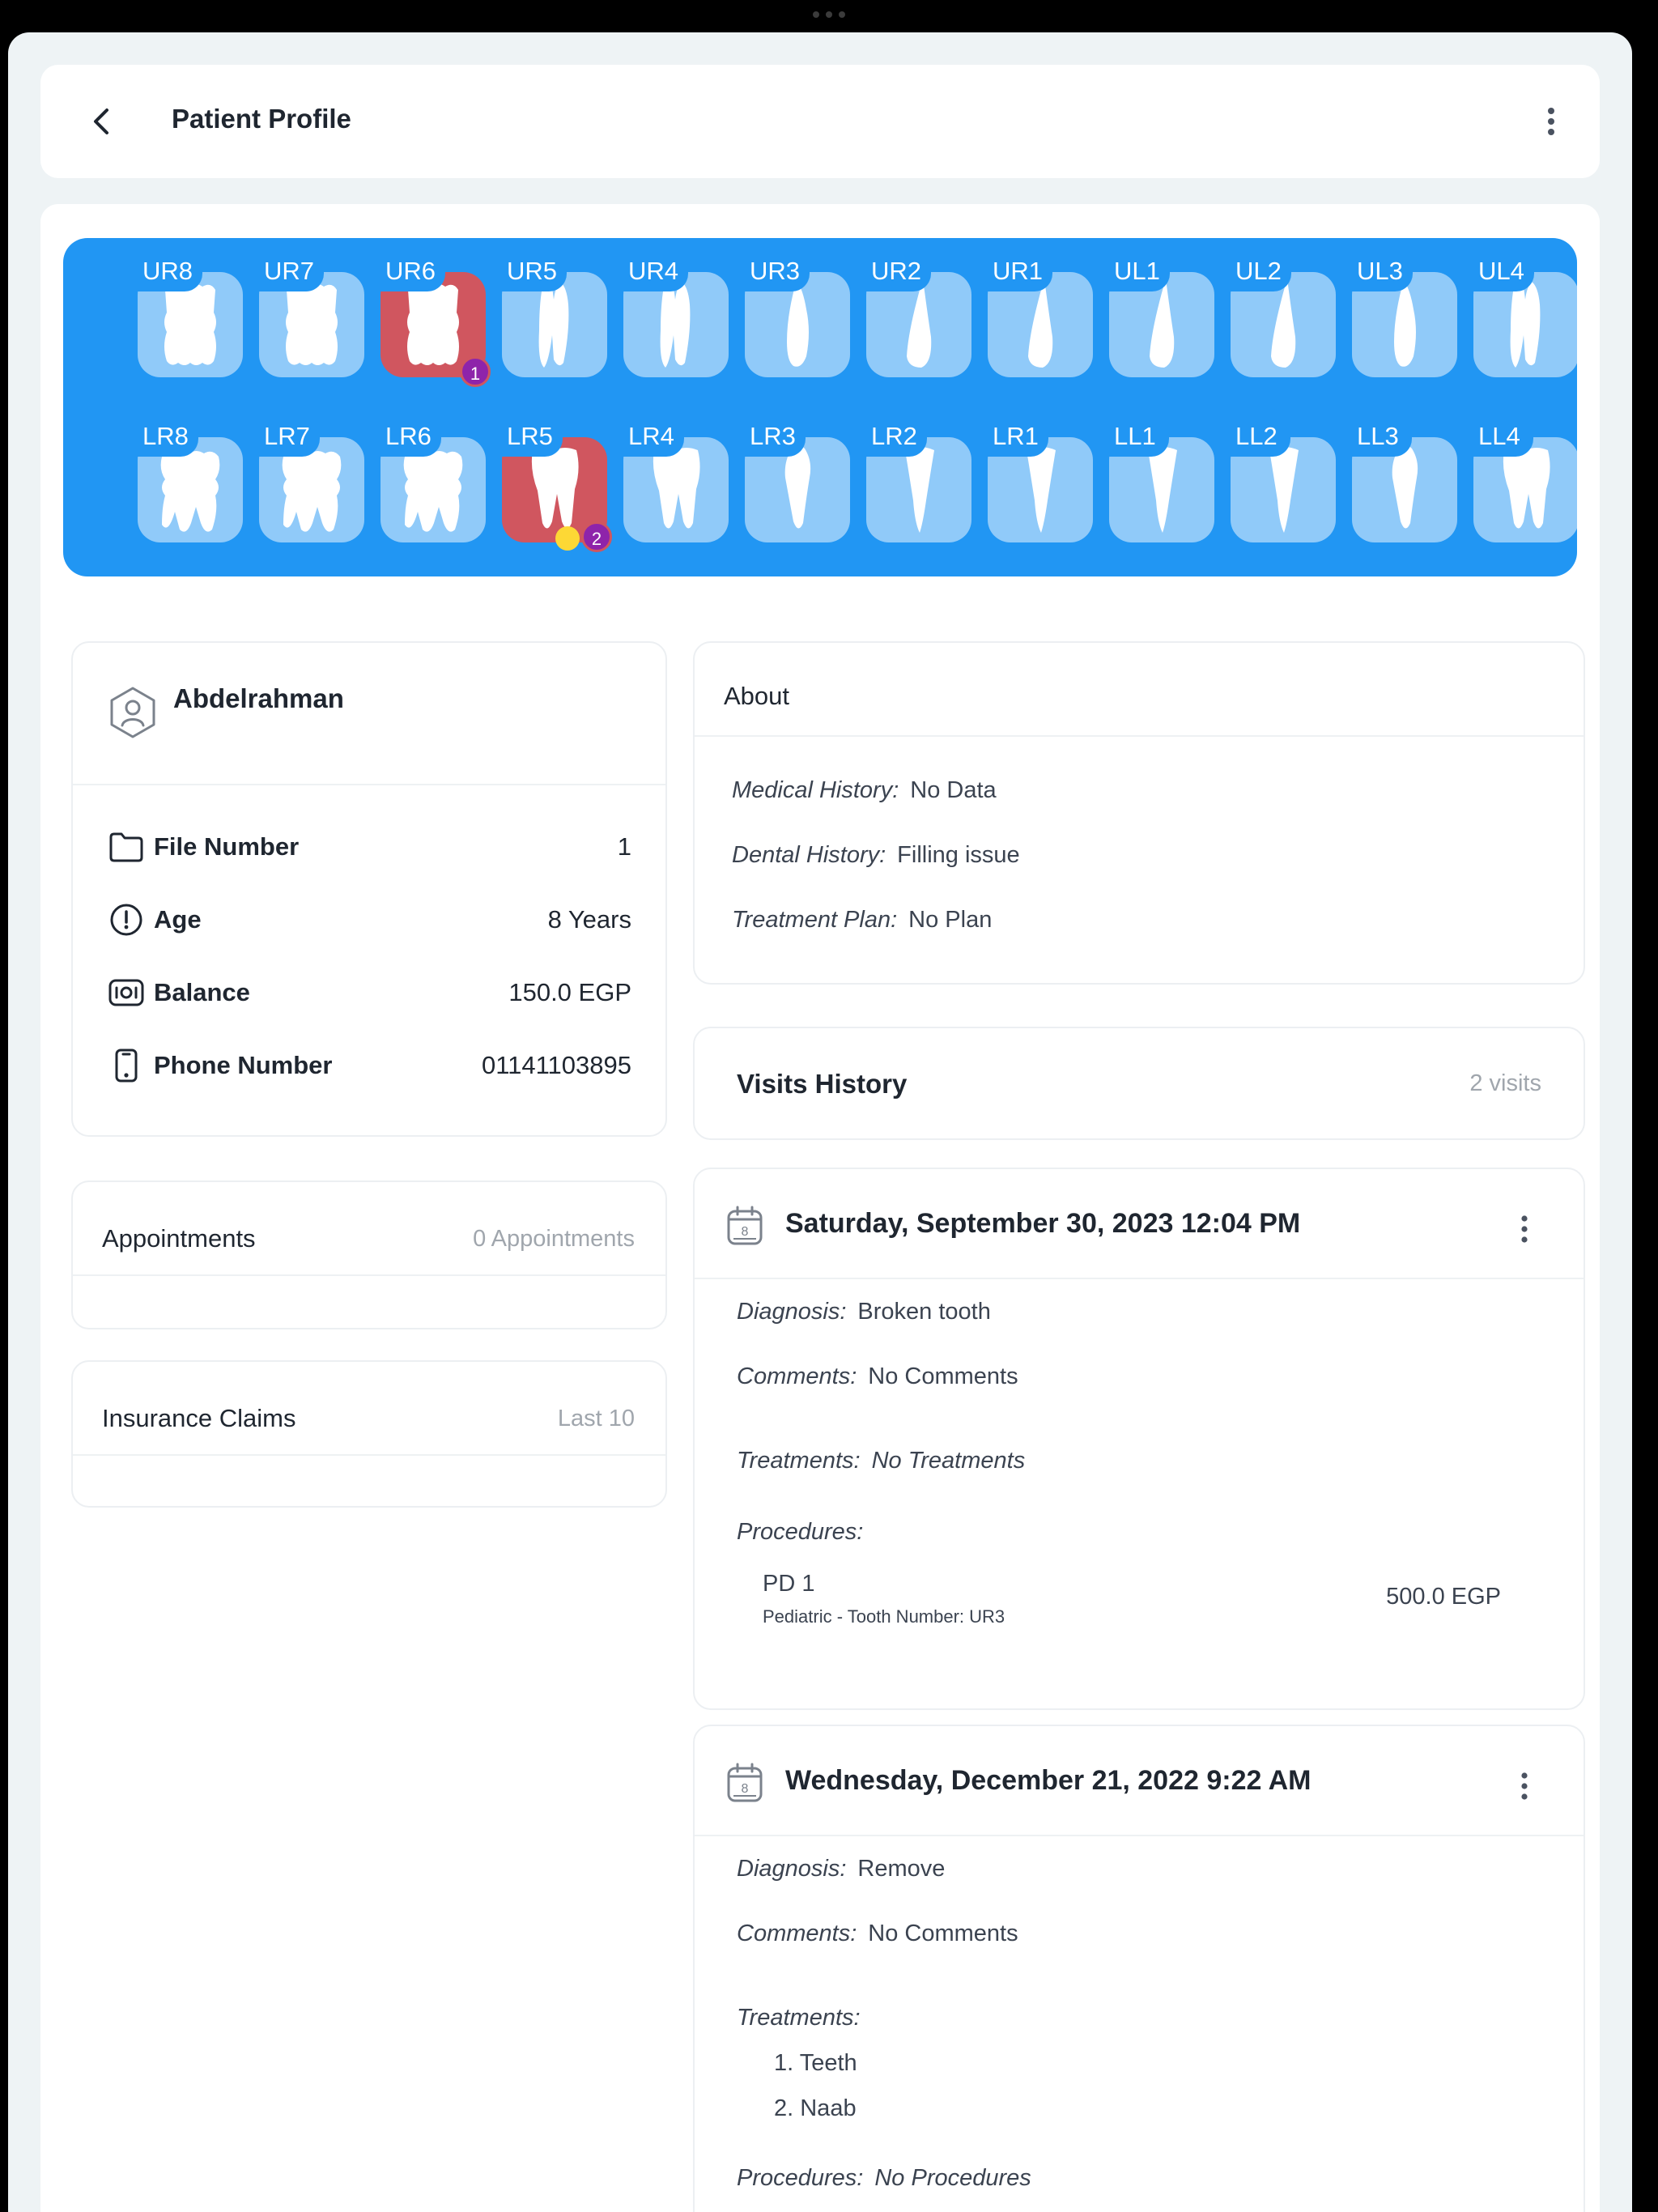 This screenshot has height=2212, width=1658. I want to click on tooth-ur3: UR3, so click(795, 314).